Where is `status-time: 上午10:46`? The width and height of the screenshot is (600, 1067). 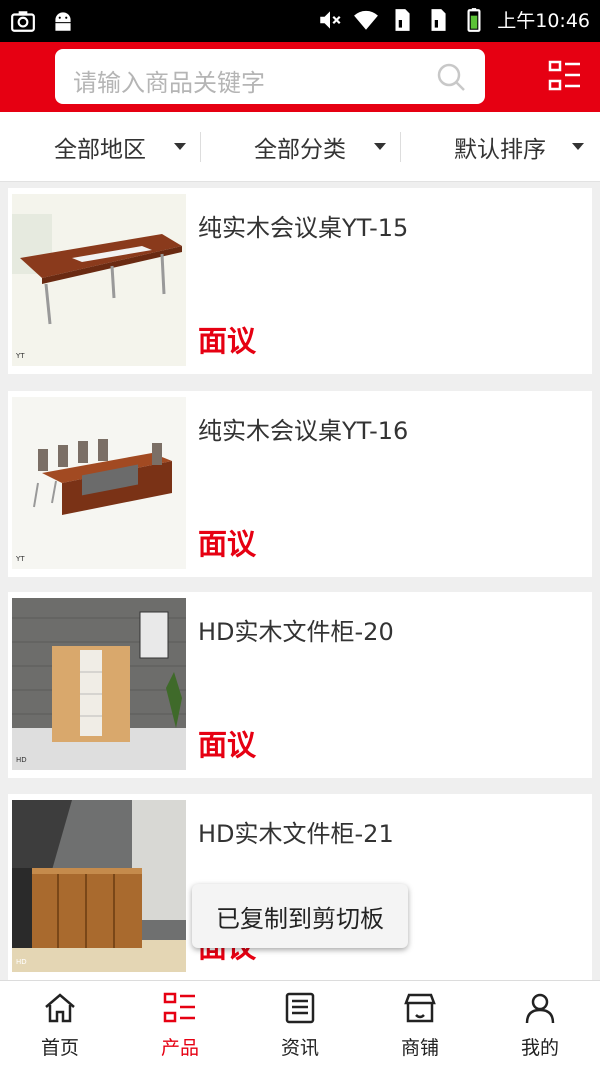 status-time: 上午10:46 is located at coordinates (543, 21).